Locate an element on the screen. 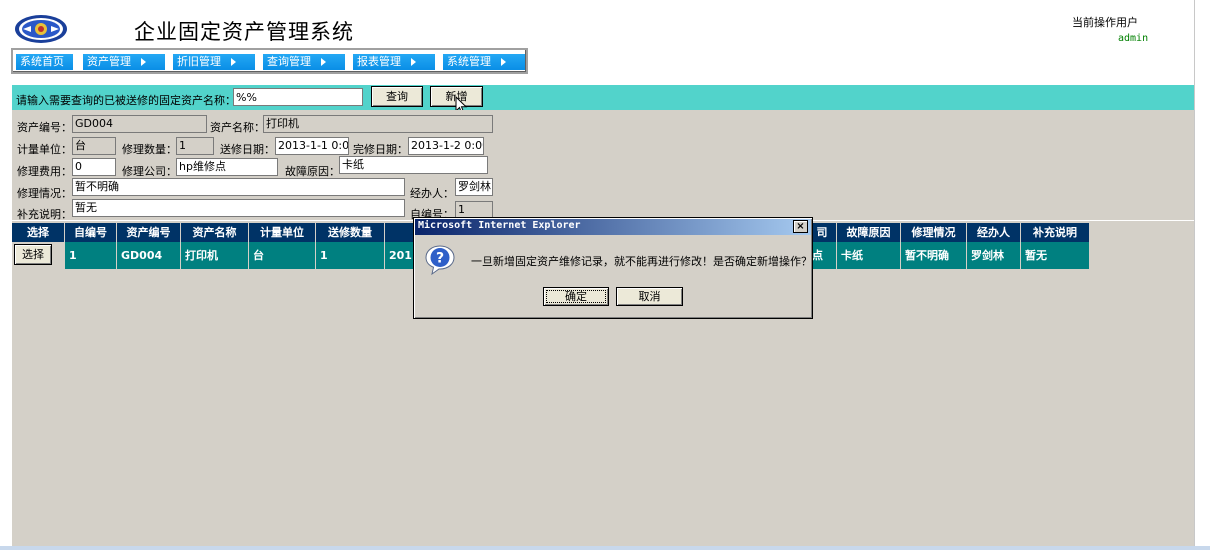 The width and height of the screenshot is (1210, 550). grid-header-remark: 补充说明 is located at coordinates (1055, 232).